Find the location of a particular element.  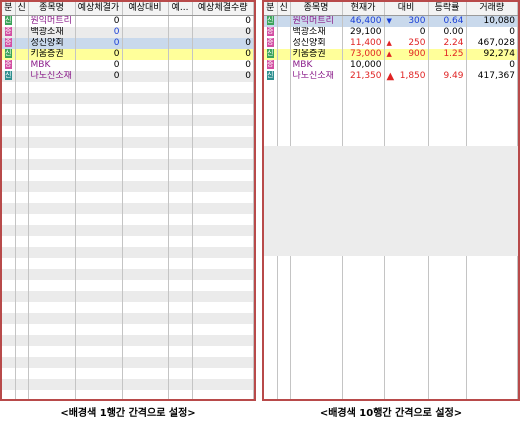

table-row: 증 백광소재 0 0 is located at coordinates (128, 32).